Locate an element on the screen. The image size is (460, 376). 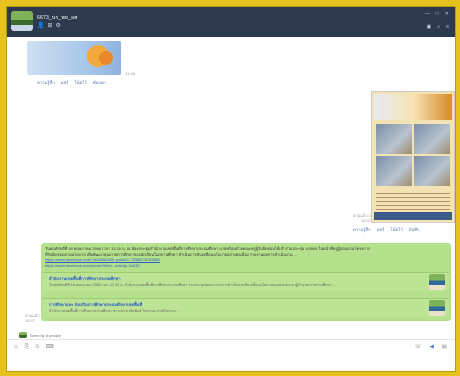
call-icon: ☏ is located at coordinates (418, 347).